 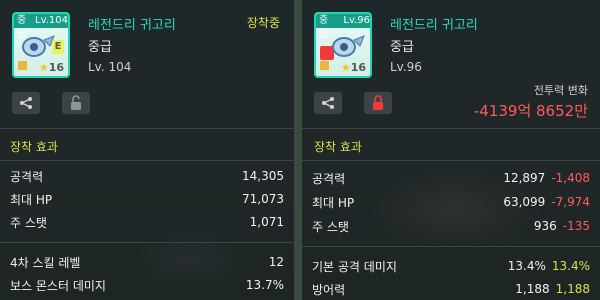 What do you see at coordinates (524, 202) in the screenshot?
I see `stat-value: 63,099` at bounding box center [524, 202].